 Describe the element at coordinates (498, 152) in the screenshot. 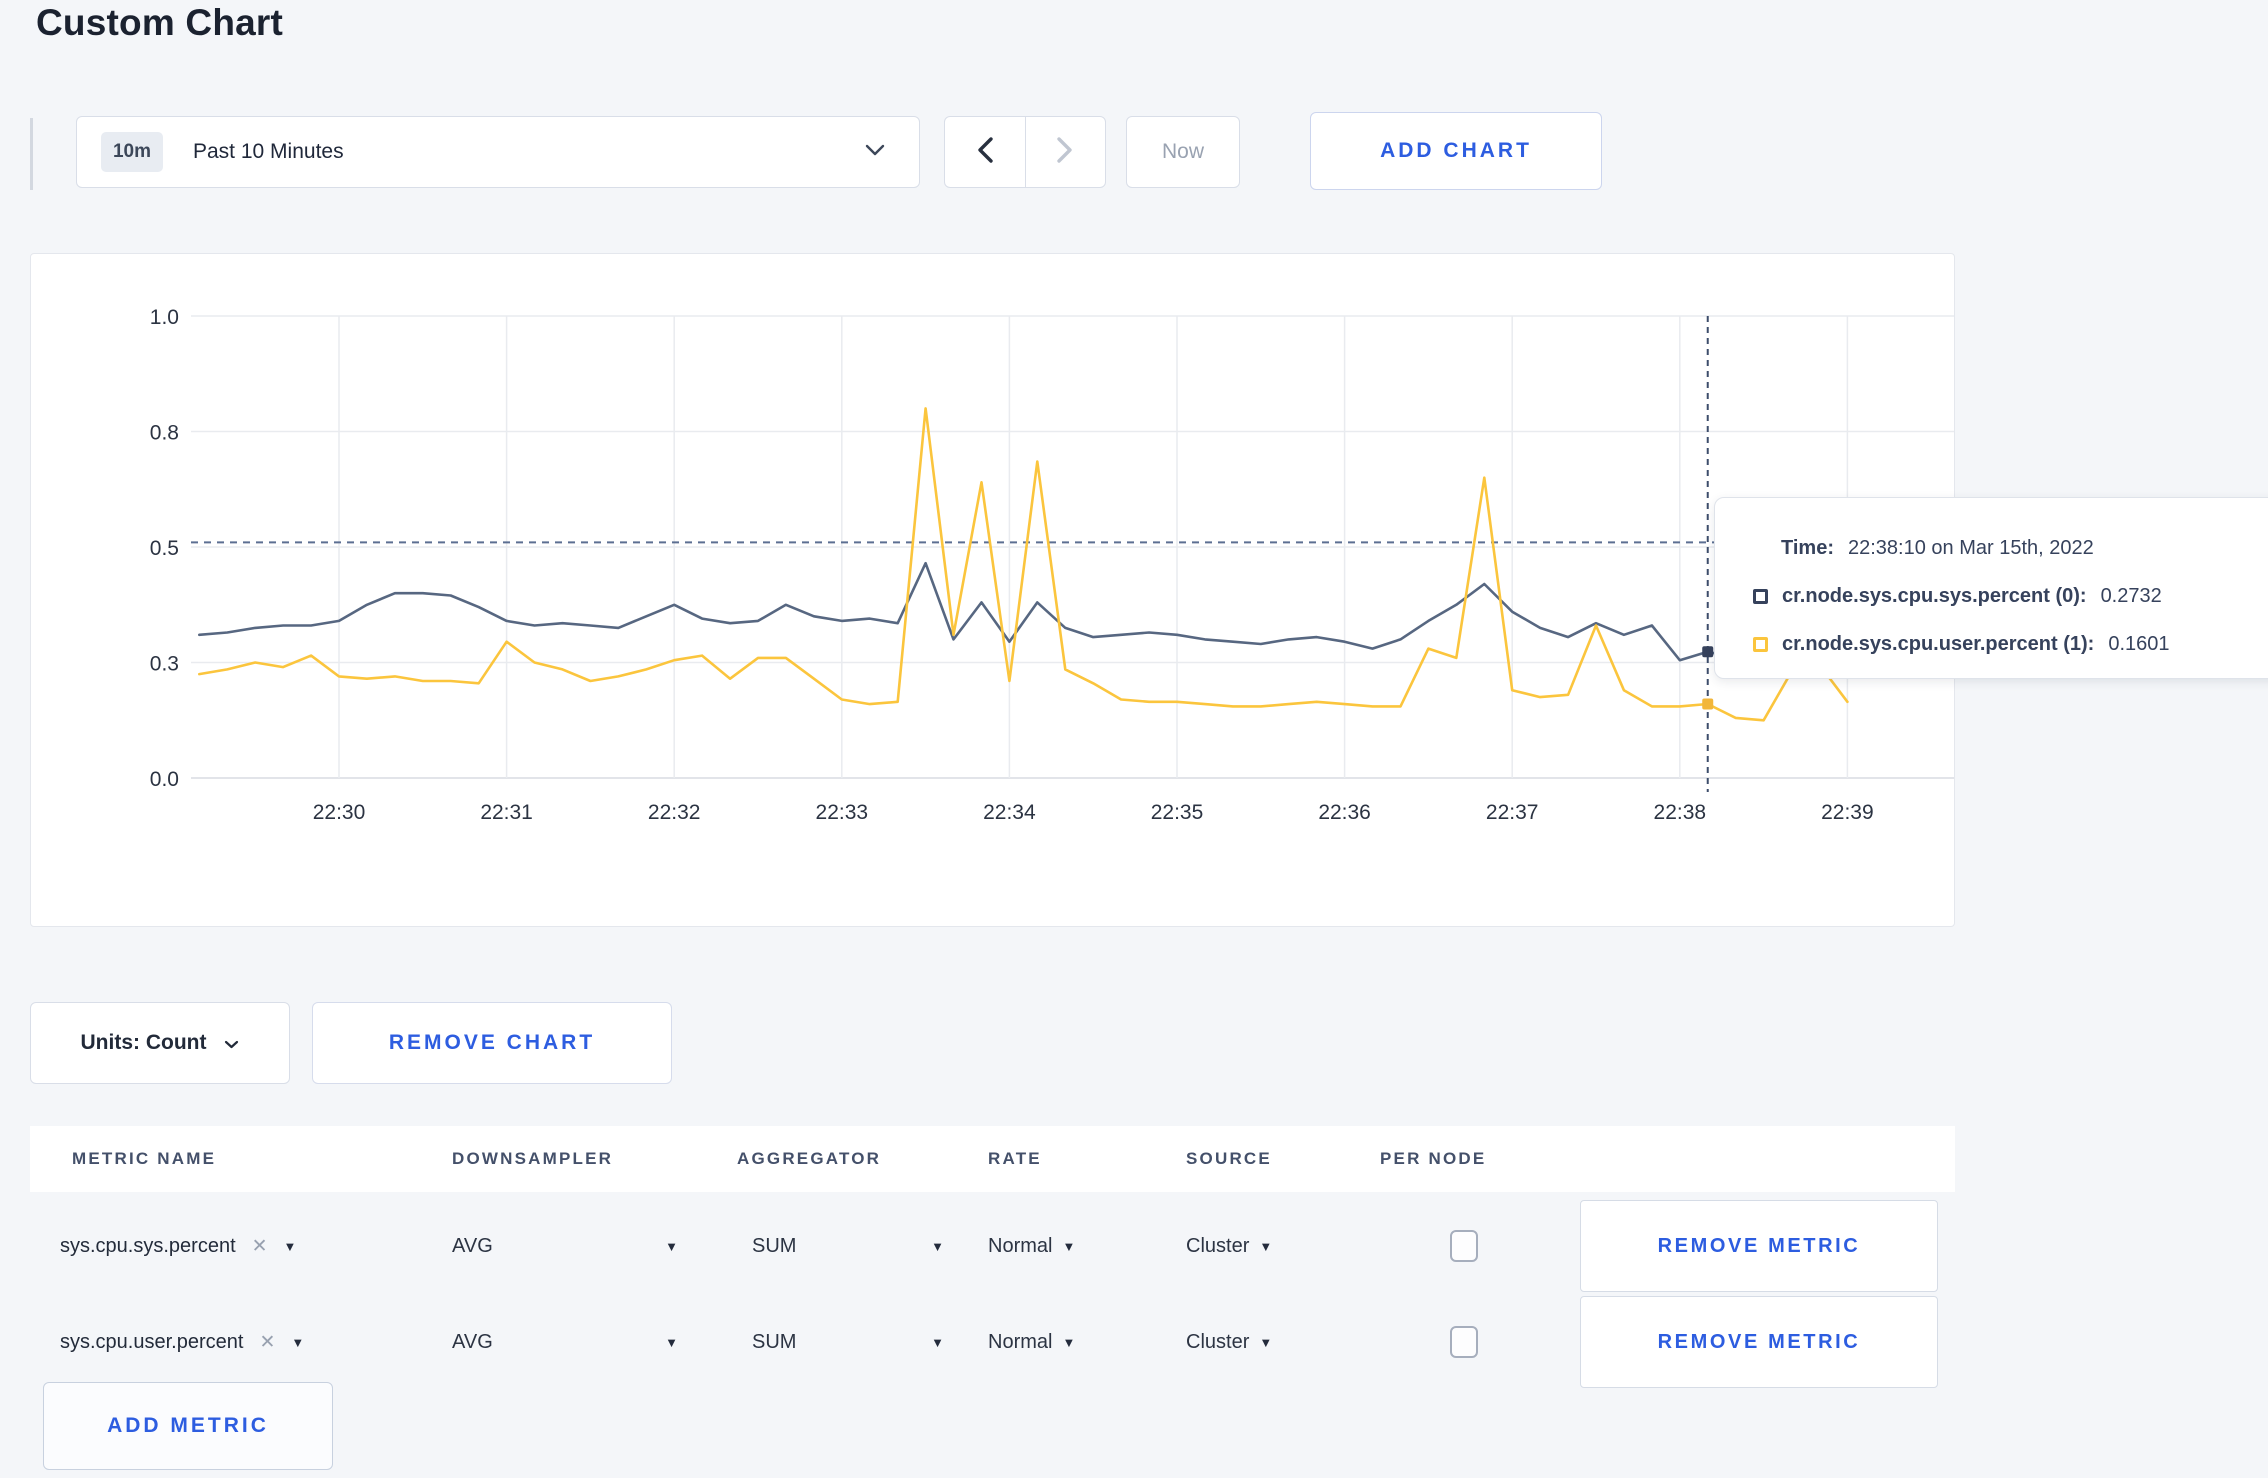

I see `time-window-selector: 10m Past 10 Minutes` at that location.